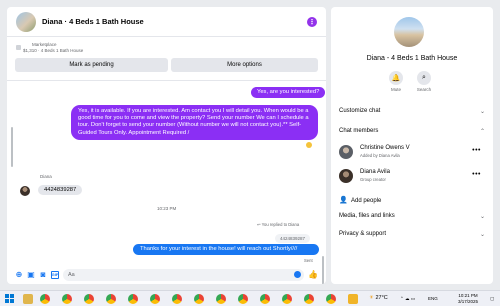  What do you see at coordinates (55, 274) in the screenshot?
I see `gif-icon: GIF` at bounding box center [55, 274].